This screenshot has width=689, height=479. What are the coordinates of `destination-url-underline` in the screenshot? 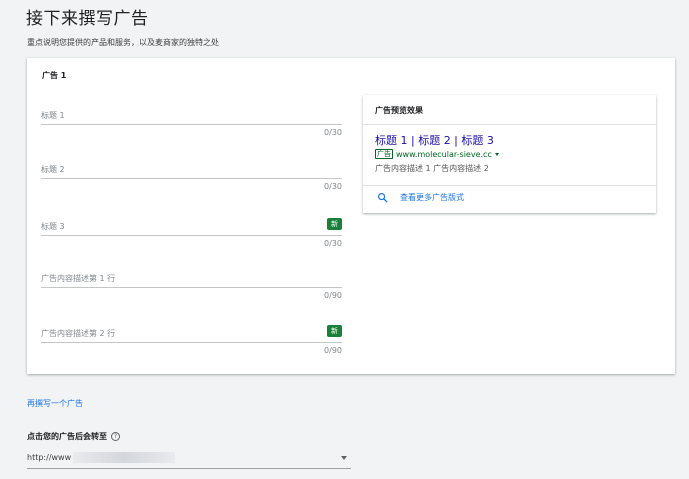 It's located at (189, 468).